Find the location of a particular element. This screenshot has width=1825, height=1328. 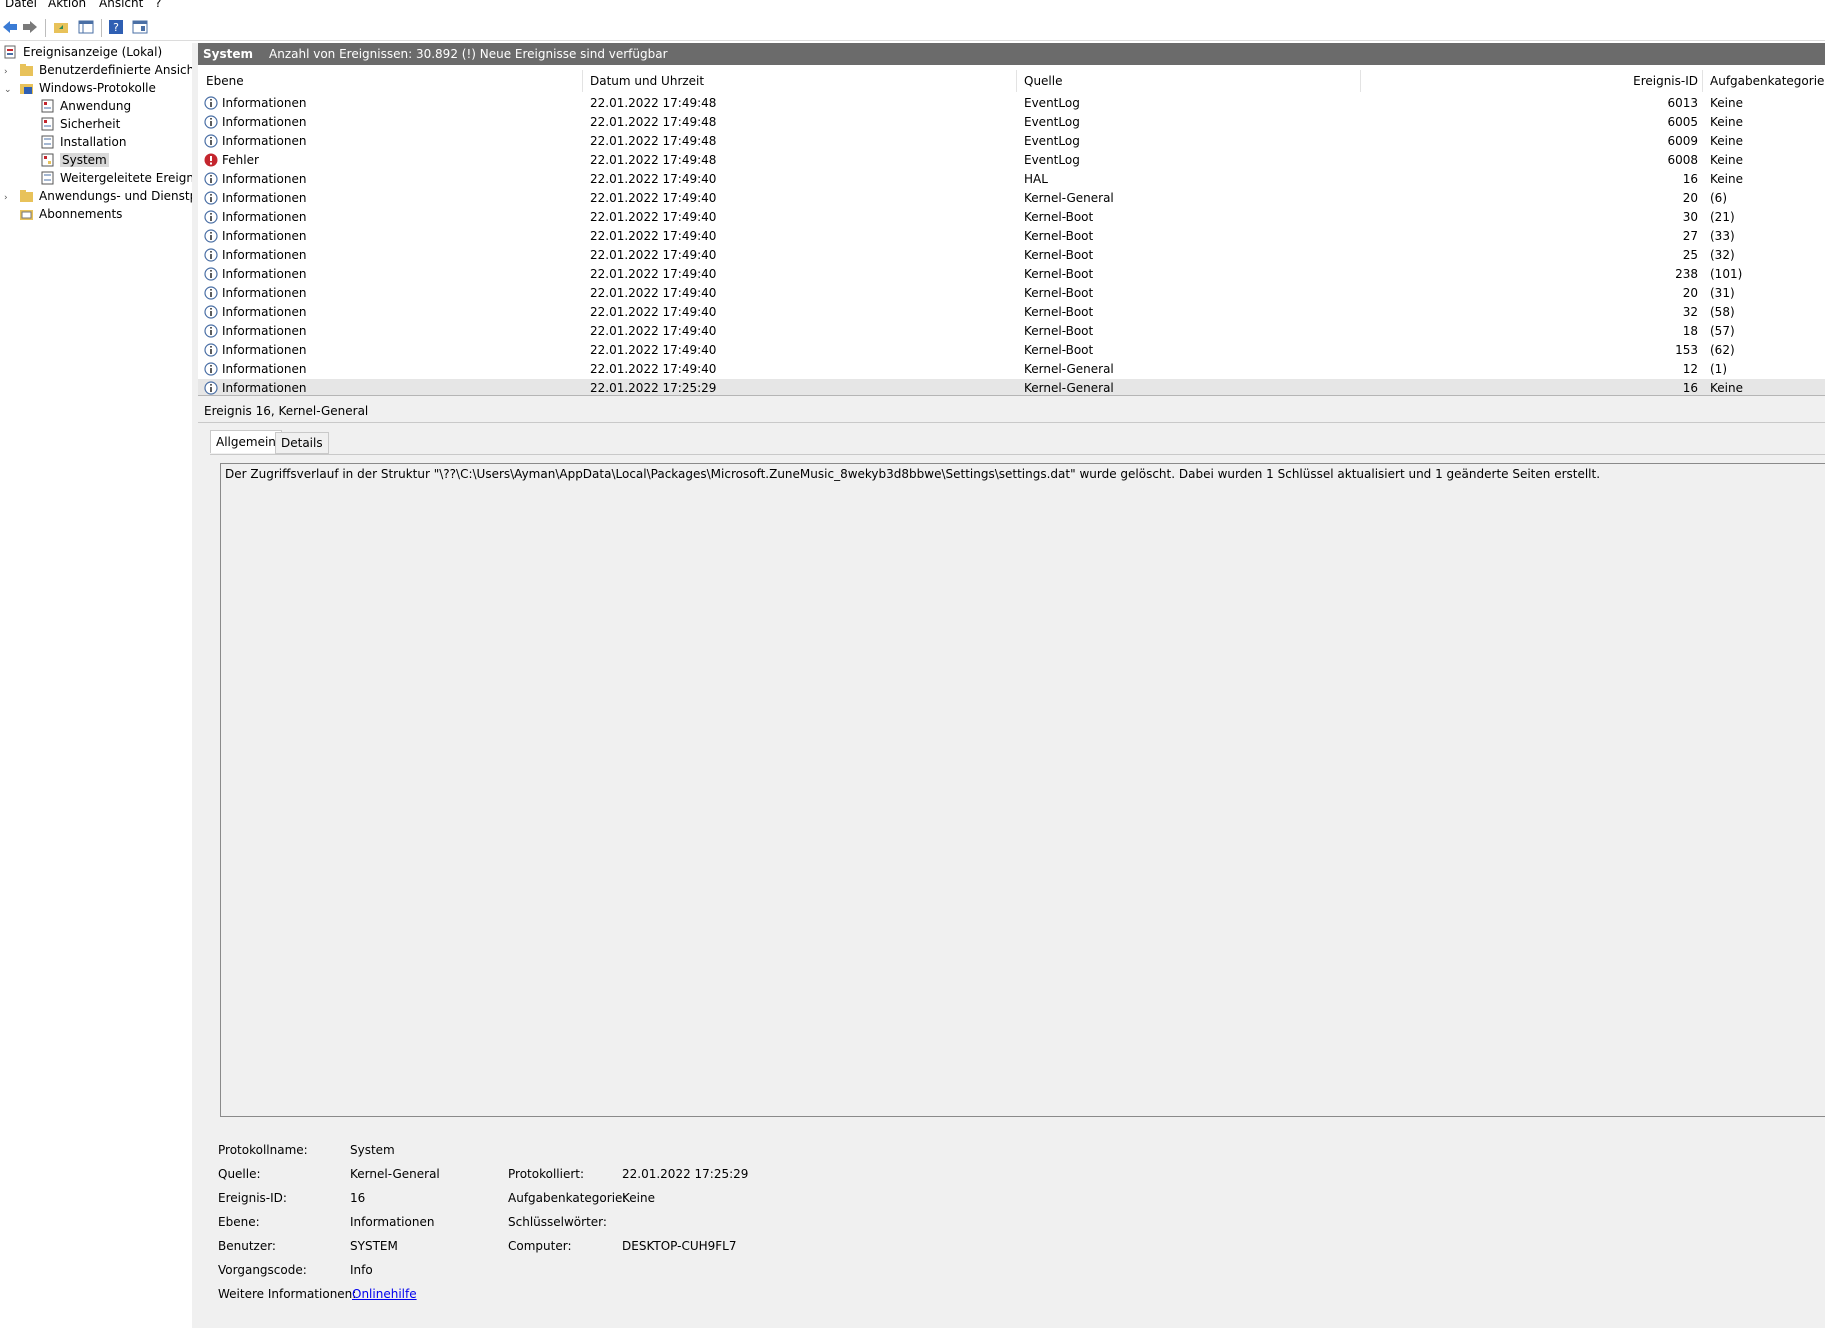

tree-windows-logs: Windows-Protokolle is located at coordinates (87, 88).